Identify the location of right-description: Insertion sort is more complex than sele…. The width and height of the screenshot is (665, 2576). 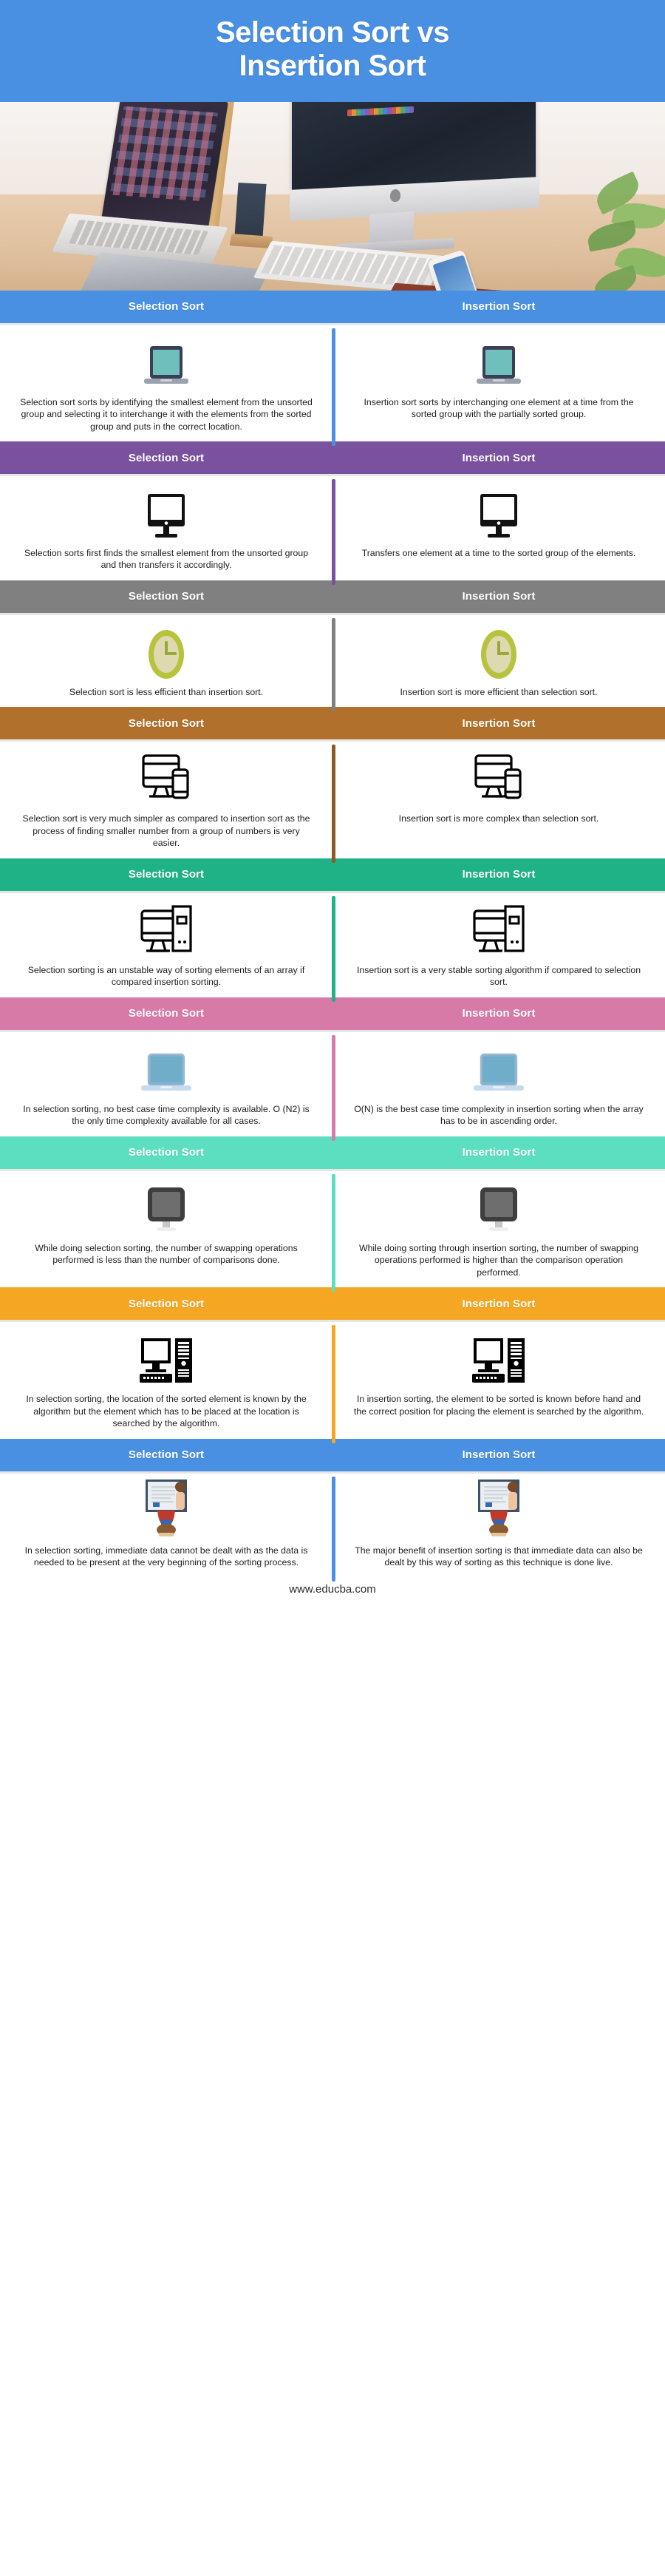
(498, 818).